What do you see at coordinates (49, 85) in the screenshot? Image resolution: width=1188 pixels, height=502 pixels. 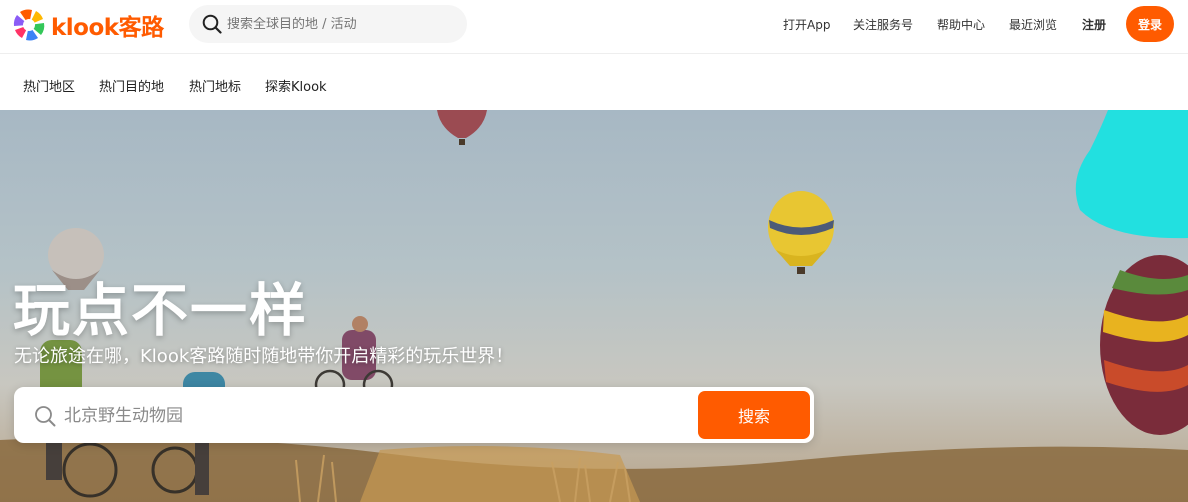 I see `subnav-popular-regions: 热门地区` at bounding box center [49, 85].